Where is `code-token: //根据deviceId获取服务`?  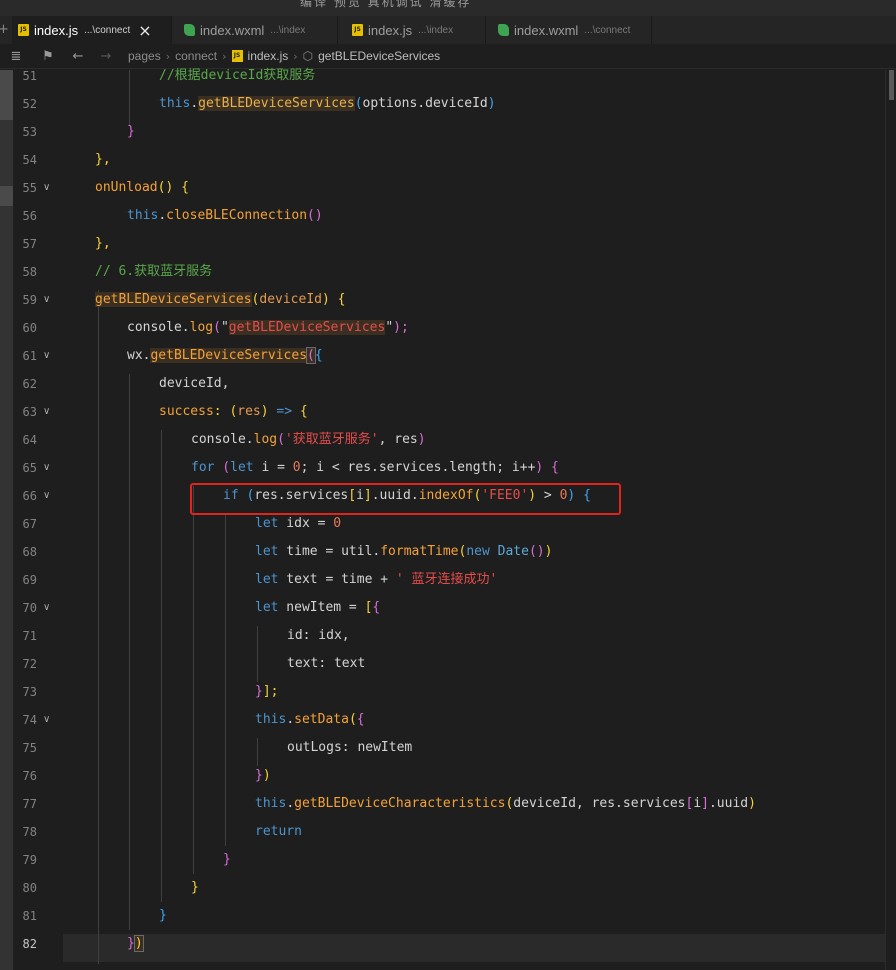
code-token: //根据deviceId获取服务 is located at coordinates (237, 75).